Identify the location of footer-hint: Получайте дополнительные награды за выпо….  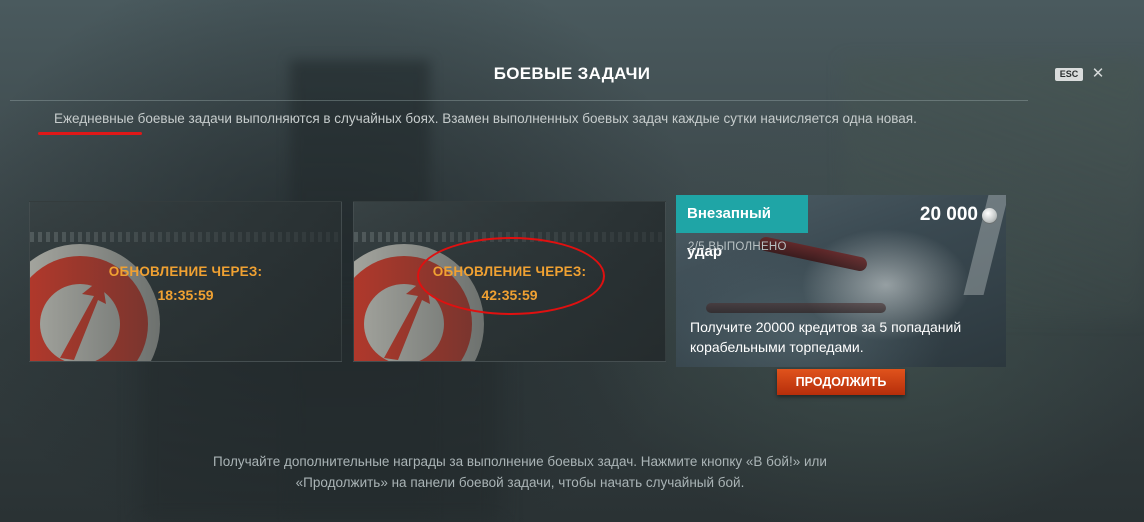
(520, 472).